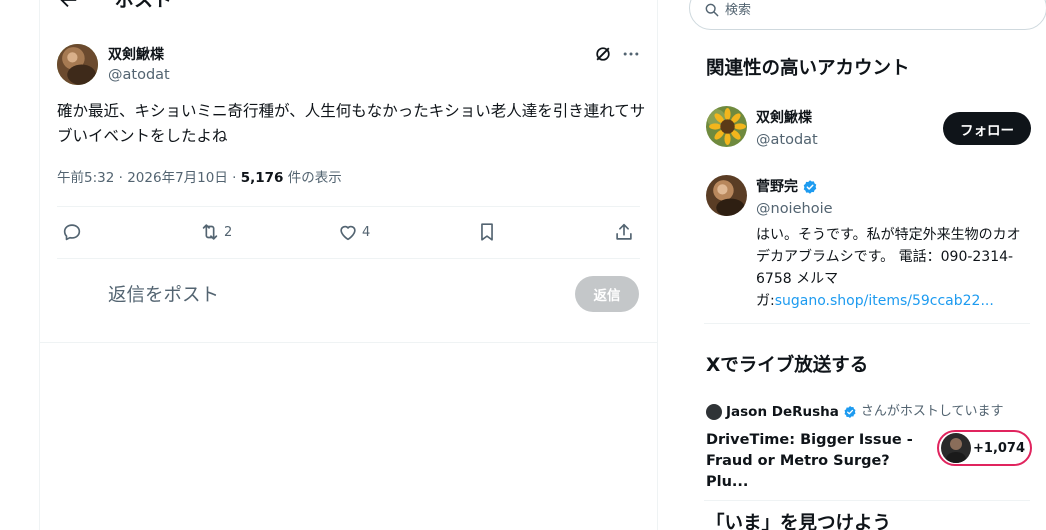 The height and width of the screenshot is (530, 1046). I want to click on search-icon, so click(712, 10).